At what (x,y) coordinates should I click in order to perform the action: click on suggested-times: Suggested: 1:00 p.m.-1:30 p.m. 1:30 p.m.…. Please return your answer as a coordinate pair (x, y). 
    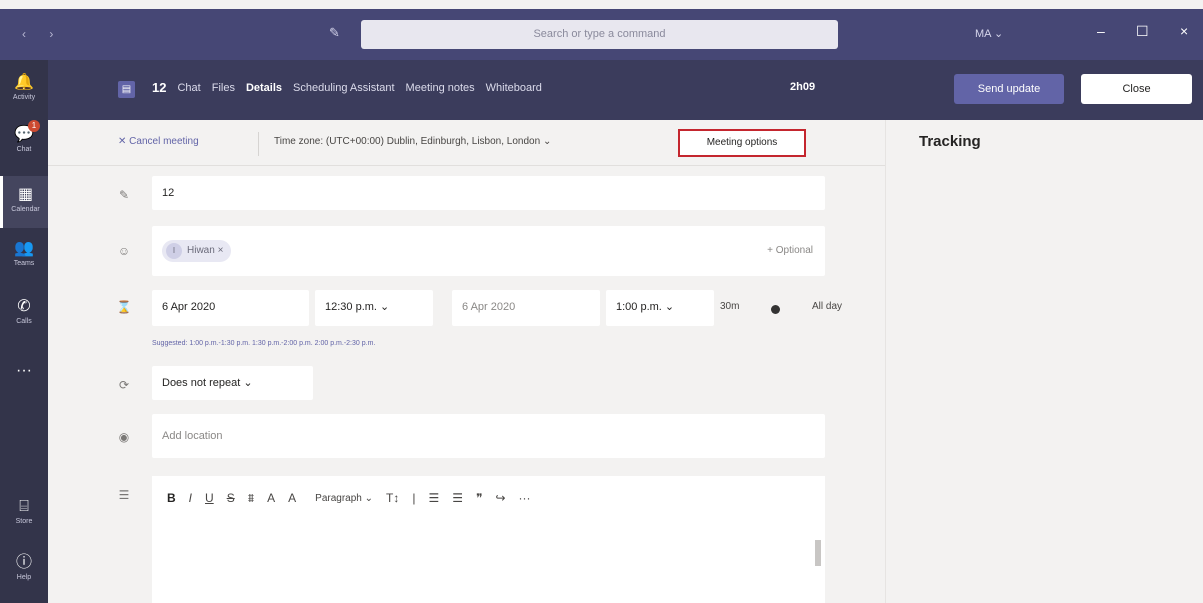
    Looking at the image, I should click on (263, 343).